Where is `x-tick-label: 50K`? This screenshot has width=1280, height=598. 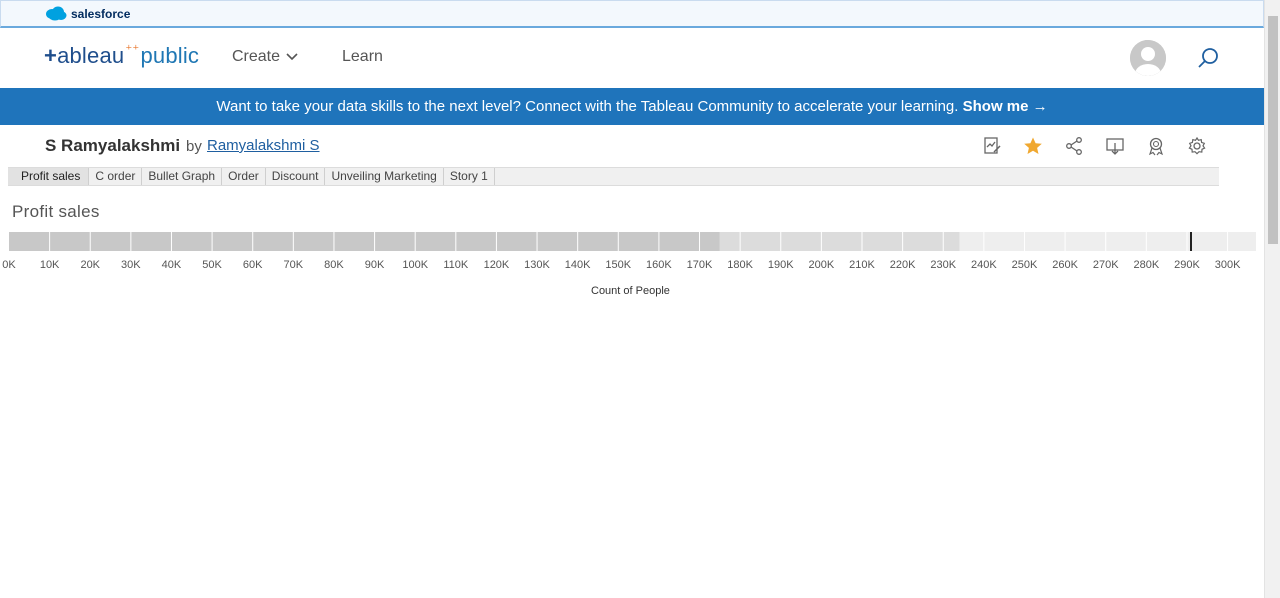 x-tick-label: 50K is located at coordinates (212, 265).